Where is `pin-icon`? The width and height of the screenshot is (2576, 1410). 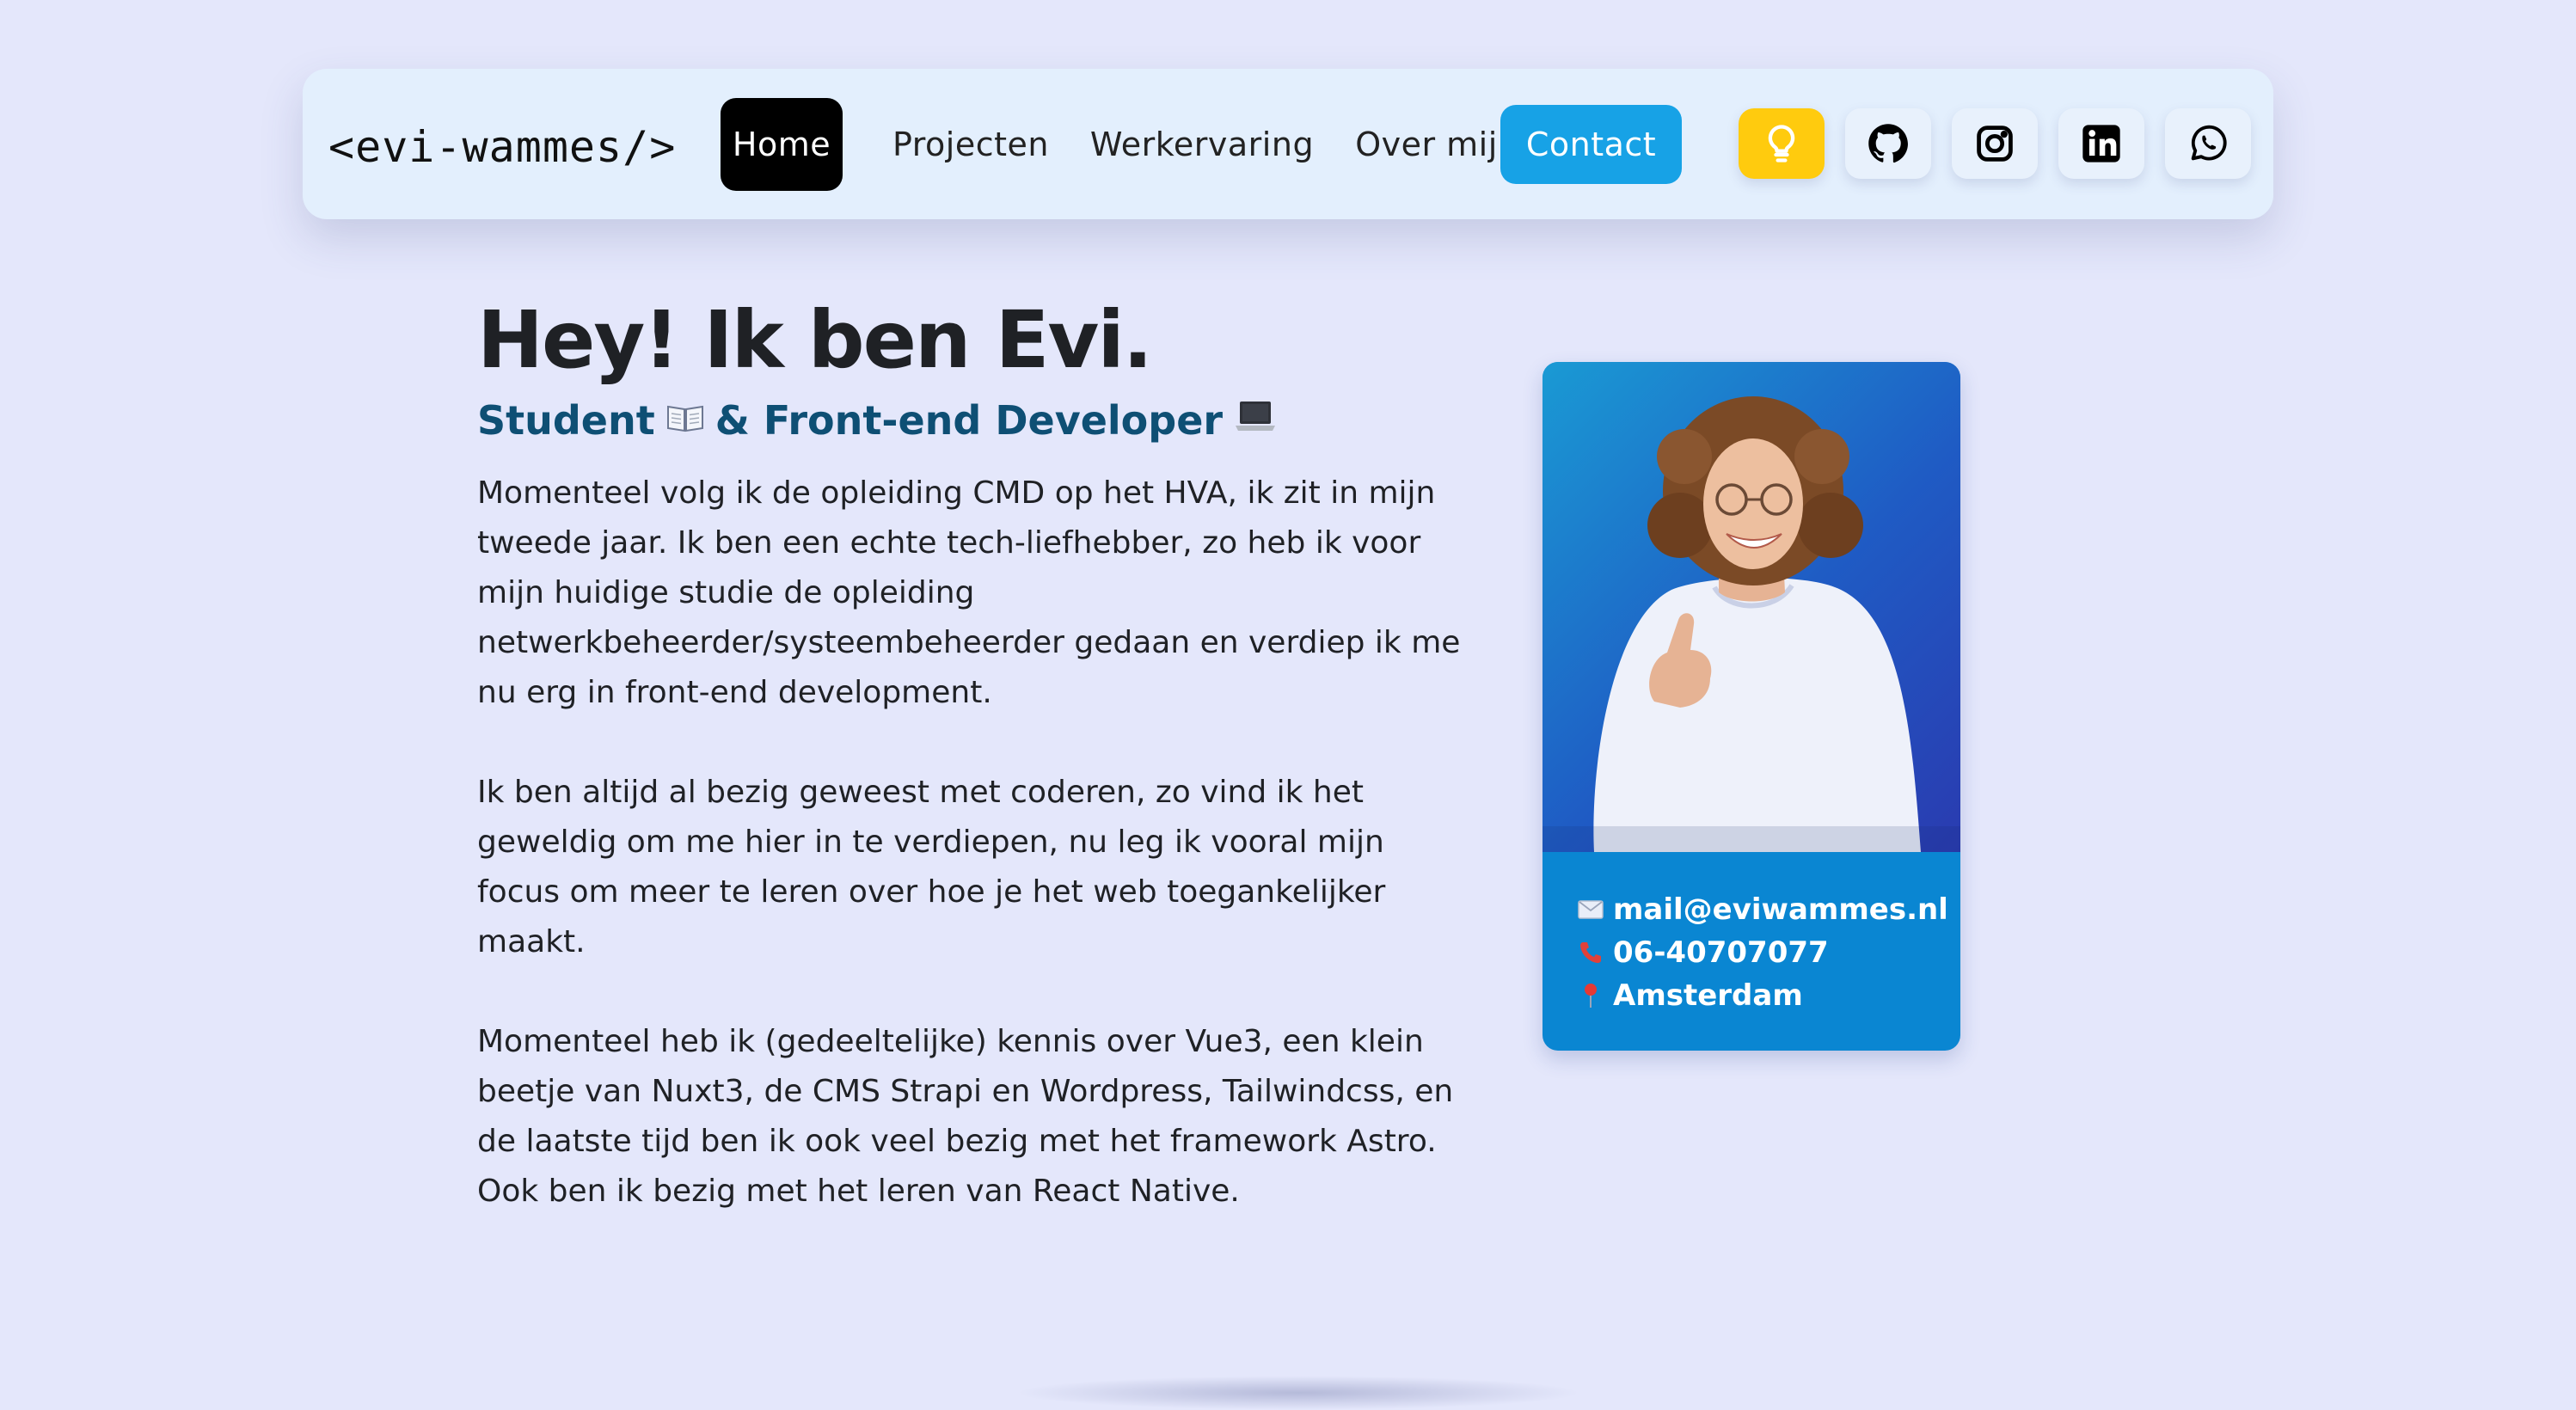
pin-icon is located at coordinates (1591, 995).